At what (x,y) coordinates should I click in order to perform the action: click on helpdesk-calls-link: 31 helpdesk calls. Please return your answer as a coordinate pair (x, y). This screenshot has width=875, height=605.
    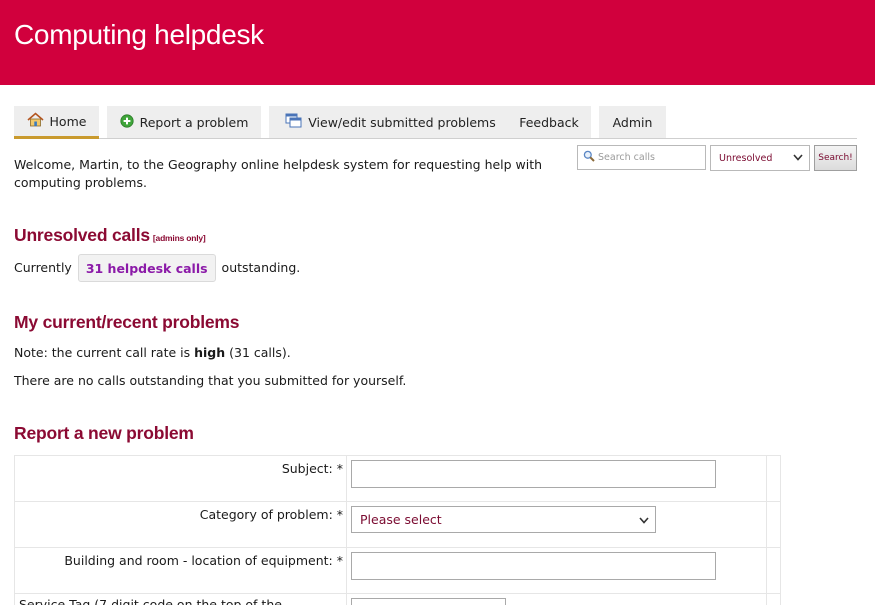
    Looking at the image, I should click on (146, 268).